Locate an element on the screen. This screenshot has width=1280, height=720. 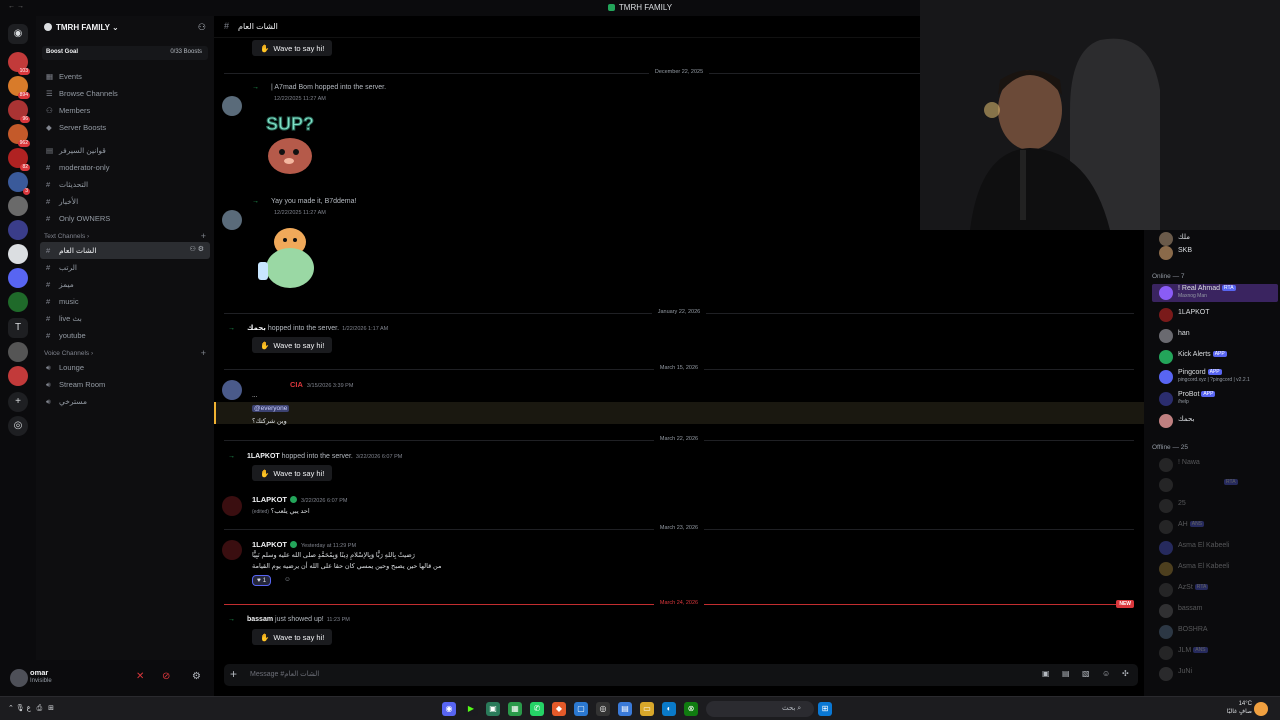
member-item: RTA is located at coordinates (1215, 485).